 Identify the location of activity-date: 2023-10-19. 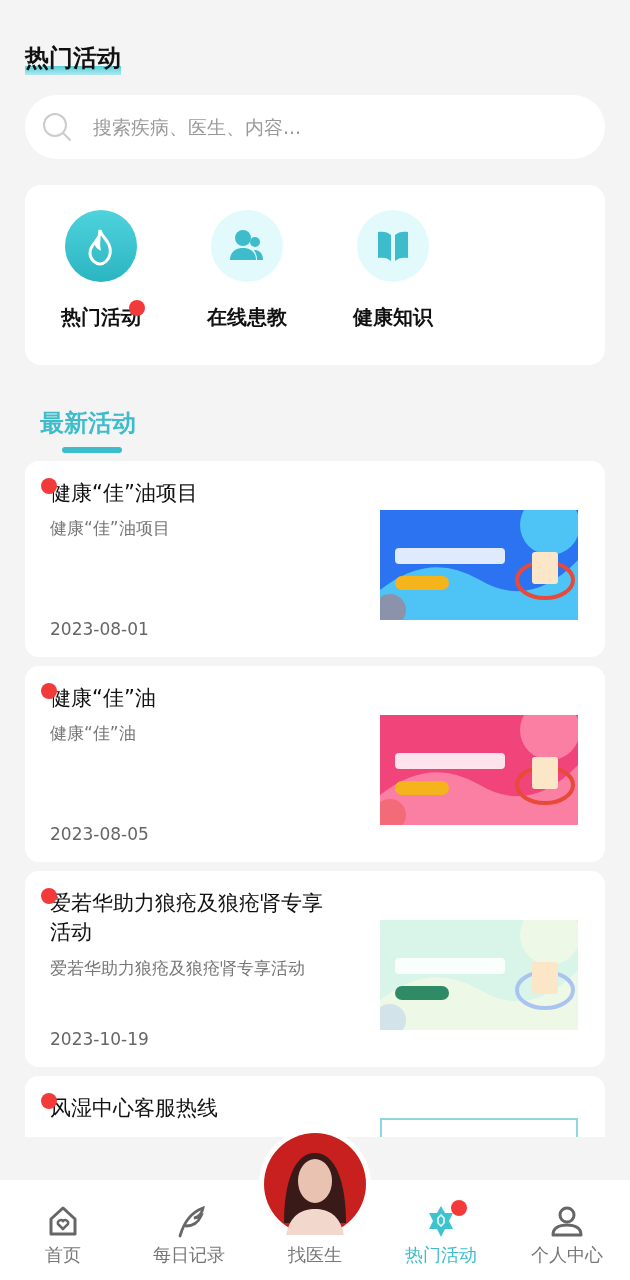
(100, 1040).